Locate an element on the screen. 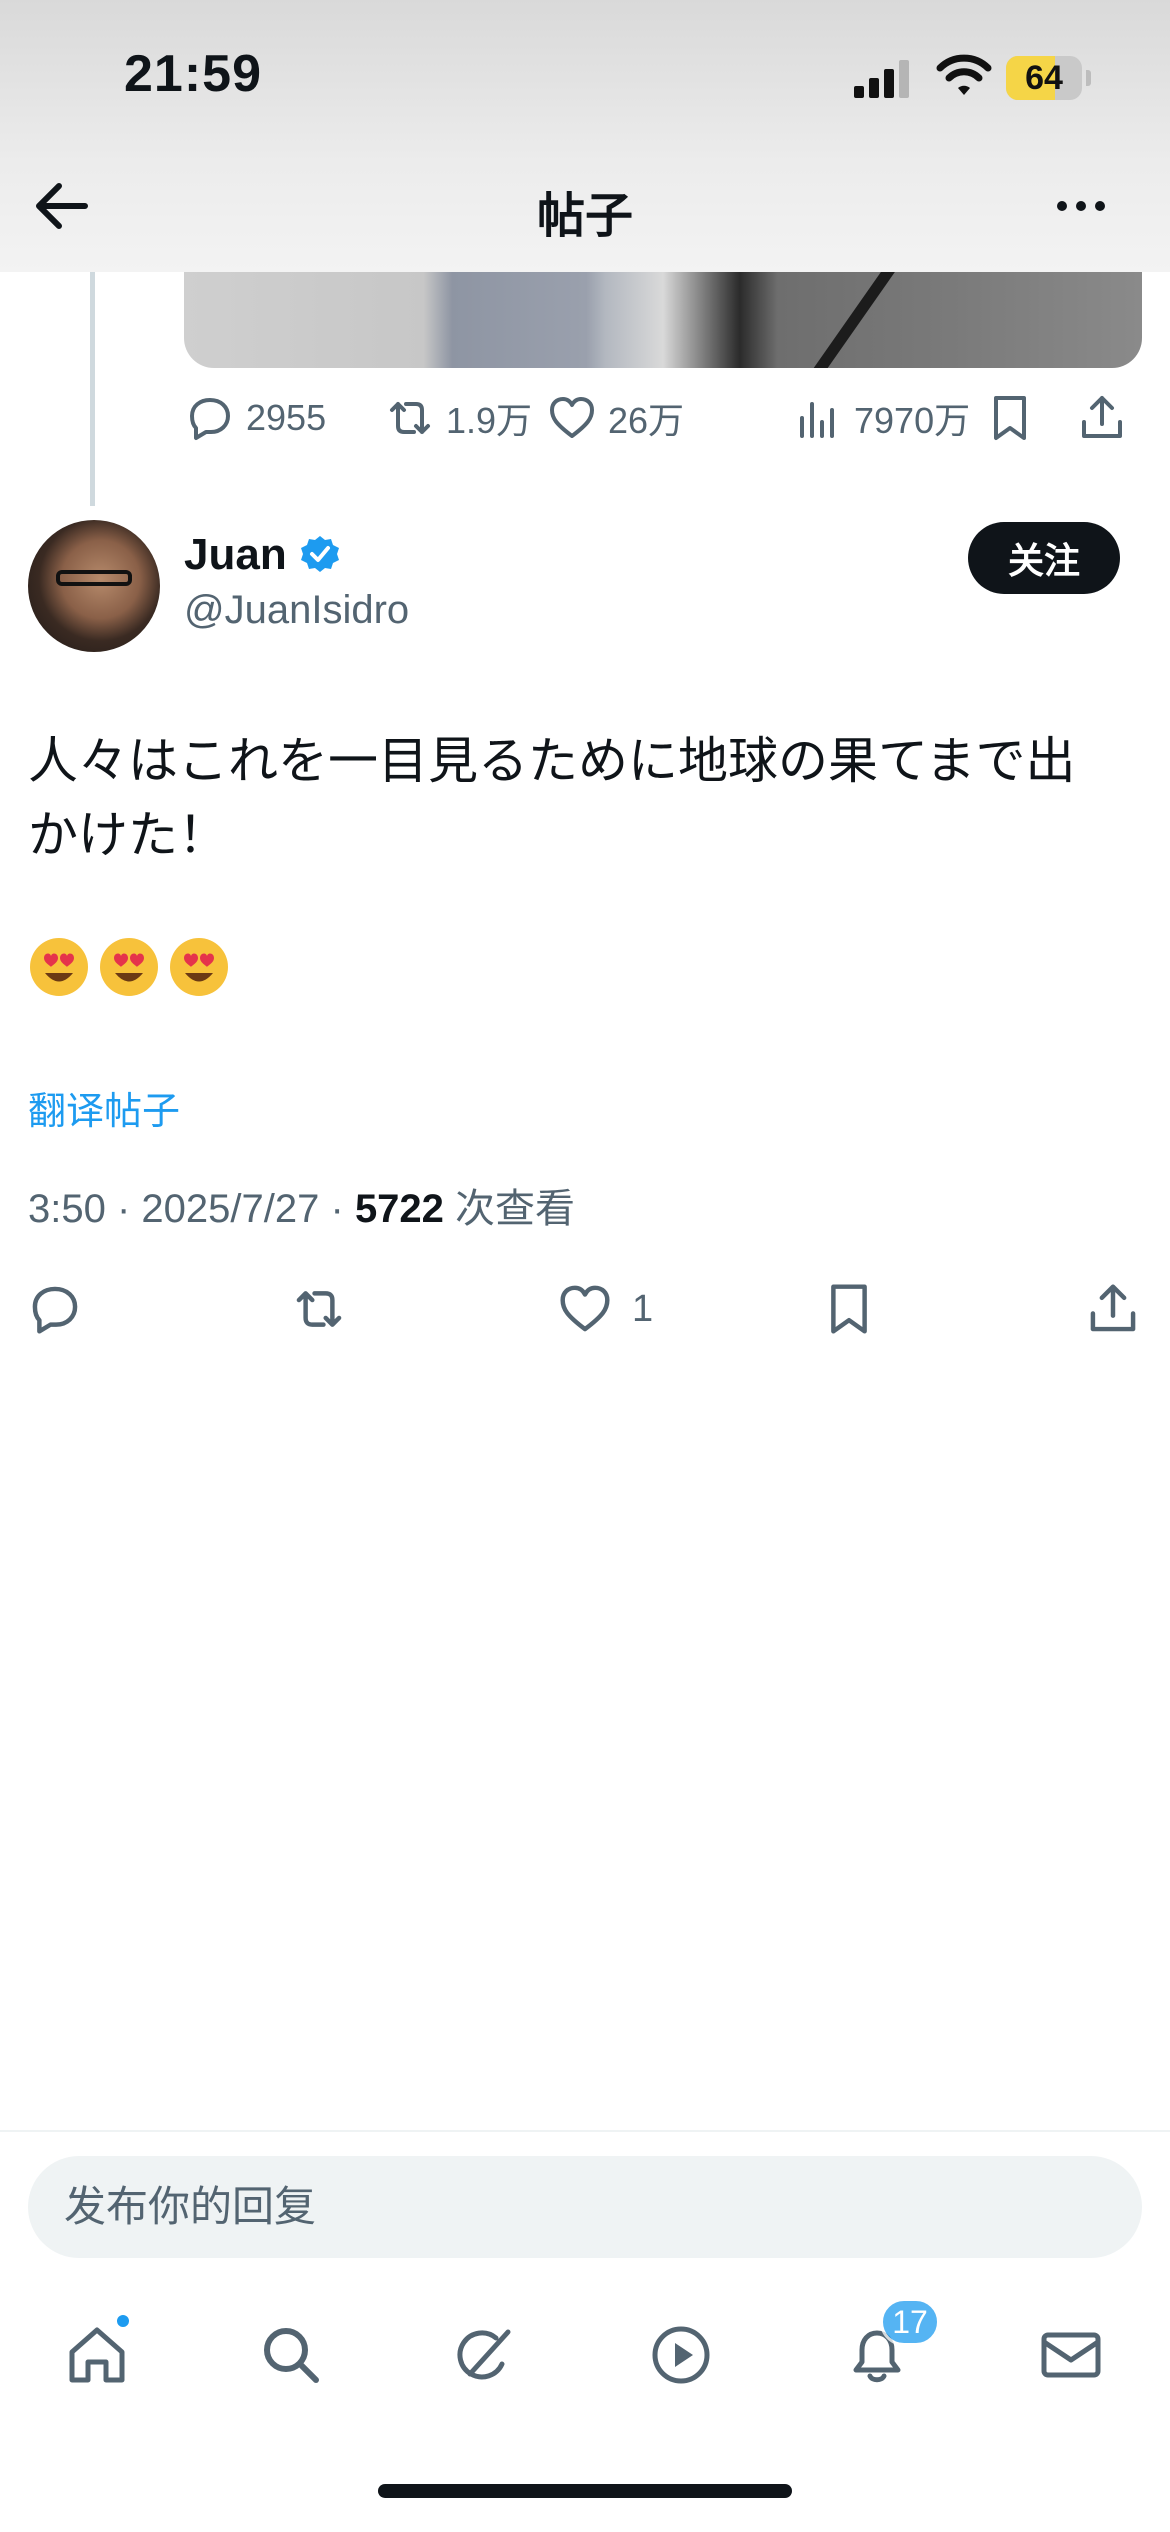 Image resolution: width=1170 pixels, height=2532 pixels. previous-views-button: 7970万 is located at coordinates (881, 418).